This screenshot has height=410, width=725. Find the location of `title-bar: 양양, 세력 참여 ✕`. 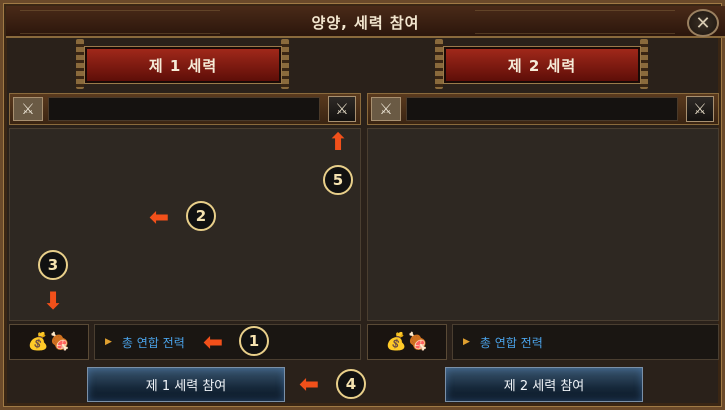

title-bar: 양양, 세력 참여 ✕ is located at coordinates (365, 22).